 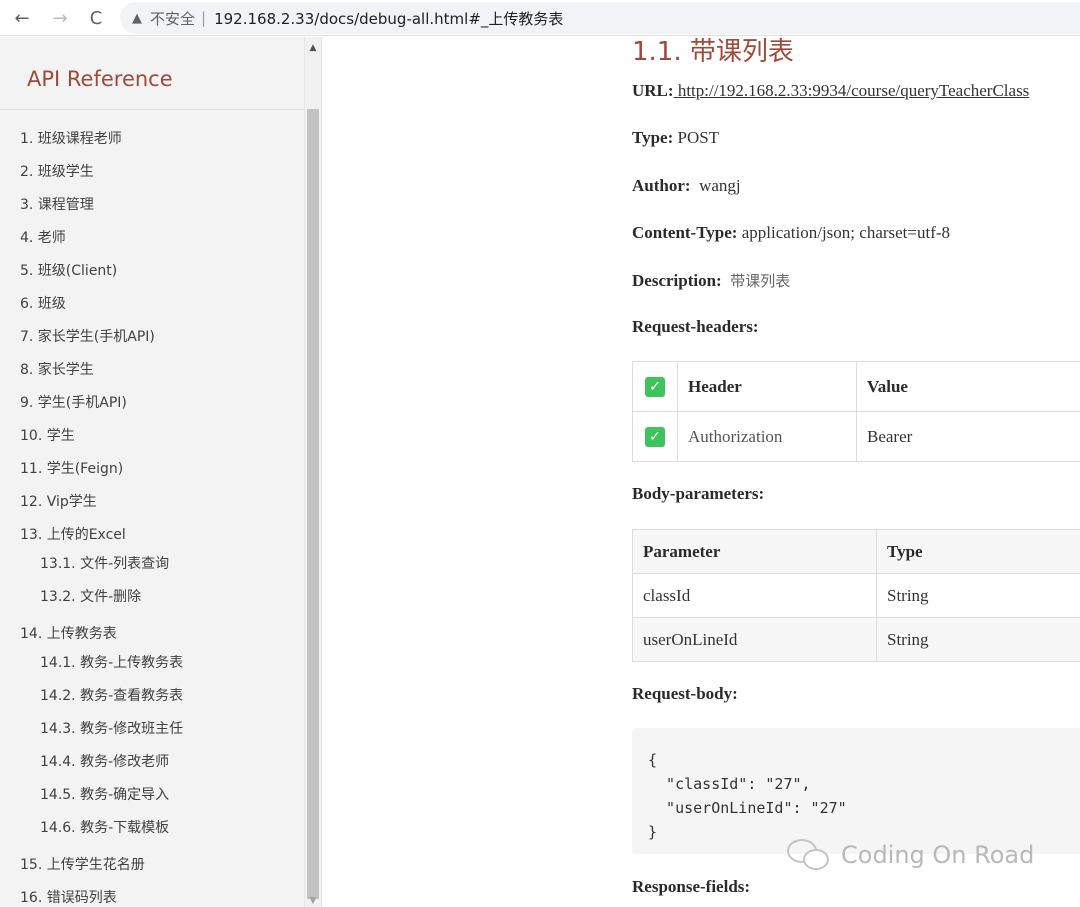 What do you see at coordinates (57, 204) in the screenshot?
I see `toc-item: 3. 课程管理` at bounding box center [57, 204].